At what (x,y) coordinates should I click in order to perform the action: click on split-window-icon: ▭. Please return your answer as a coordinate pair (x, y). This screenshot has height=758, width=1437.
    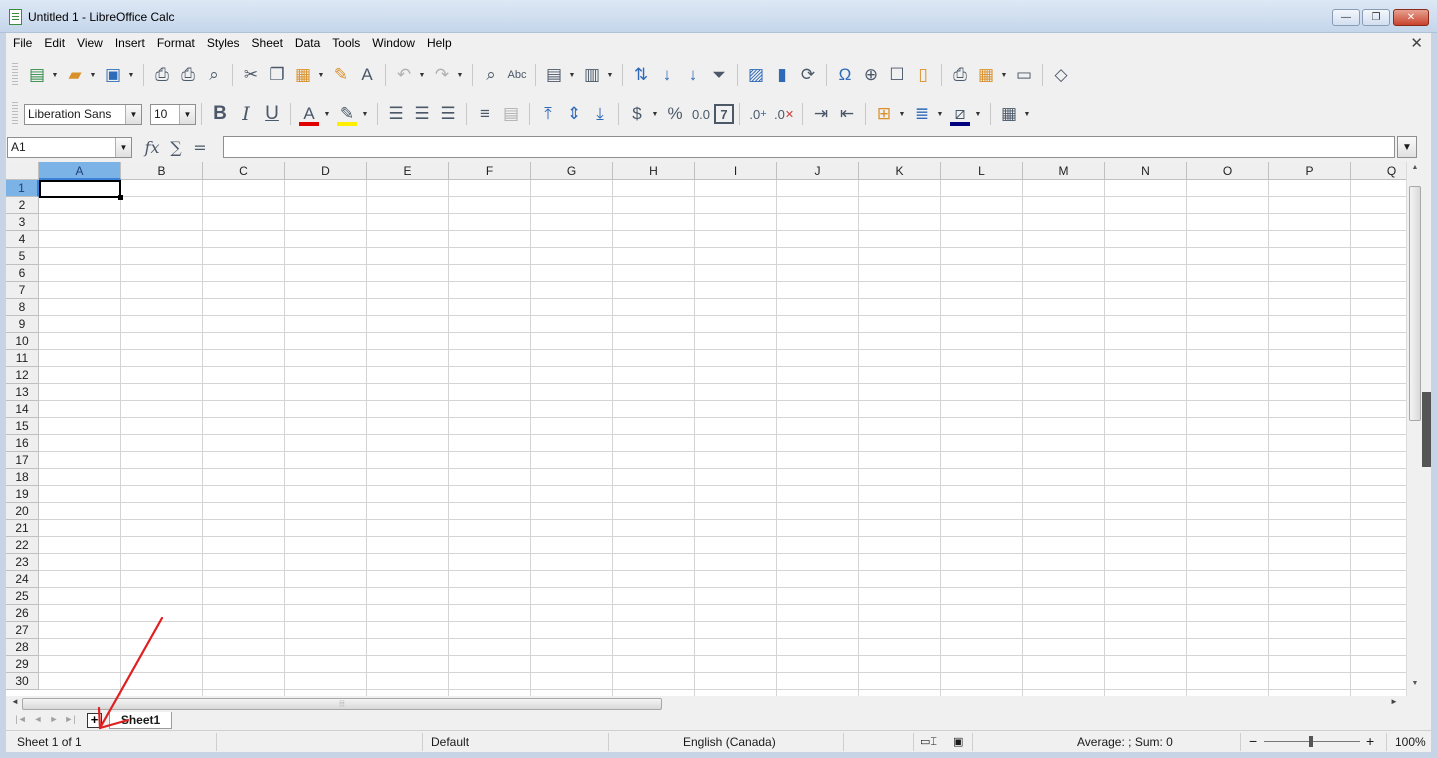
    Looking at the image, I should click on (1024, 75).